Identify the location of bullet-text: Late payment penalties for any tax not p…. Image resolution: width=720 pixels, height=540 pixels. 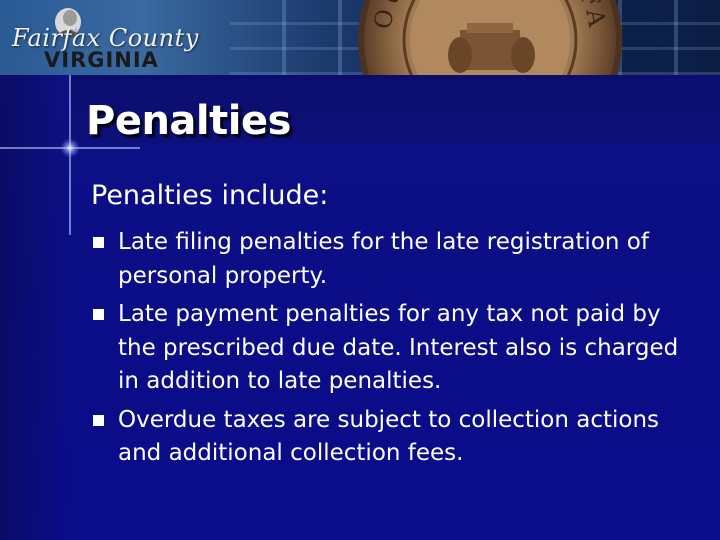
(398, 347).